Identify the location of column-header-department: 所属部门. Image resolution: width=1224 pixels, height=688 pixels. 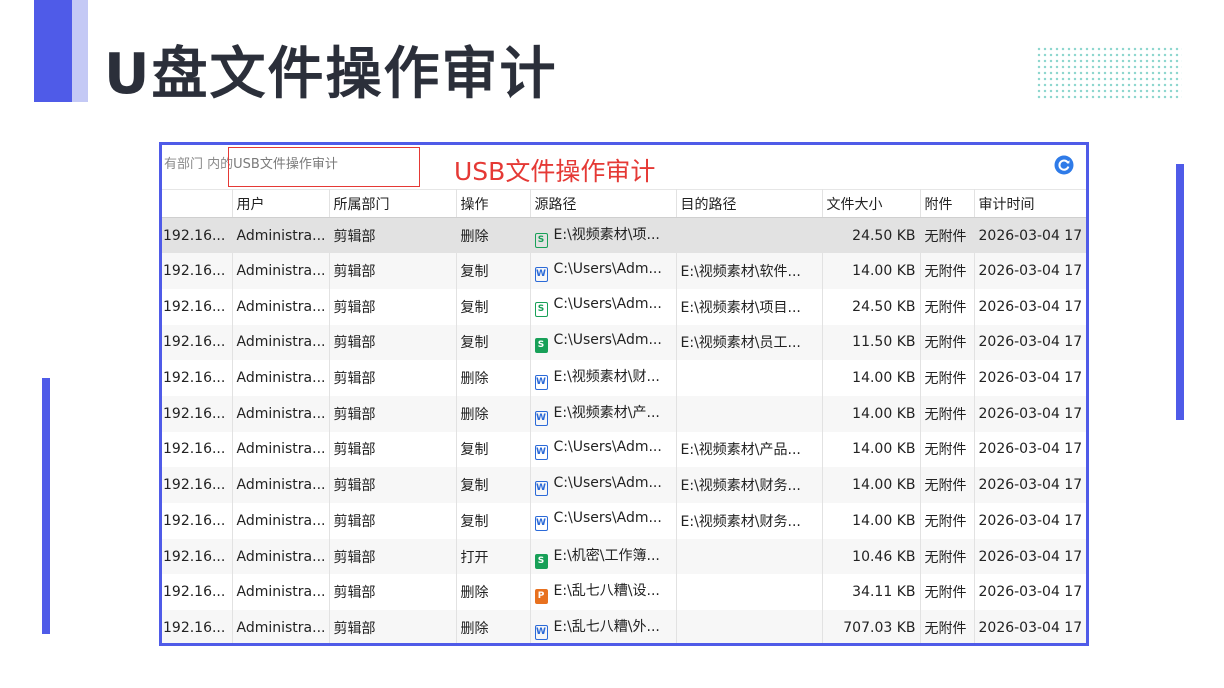
(393, 203).